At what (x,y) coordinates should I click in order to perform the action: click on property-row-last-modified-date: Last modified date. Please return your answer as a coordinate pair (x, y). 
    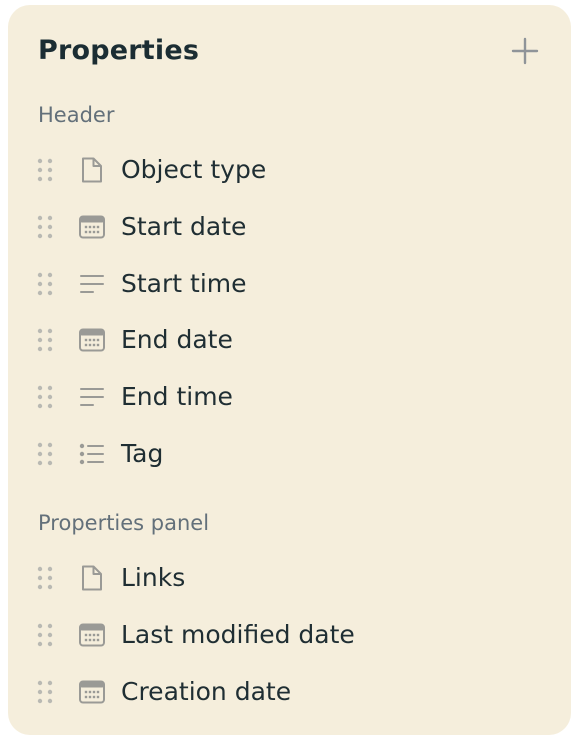
    Looking at the image, I should click on (294, 635).